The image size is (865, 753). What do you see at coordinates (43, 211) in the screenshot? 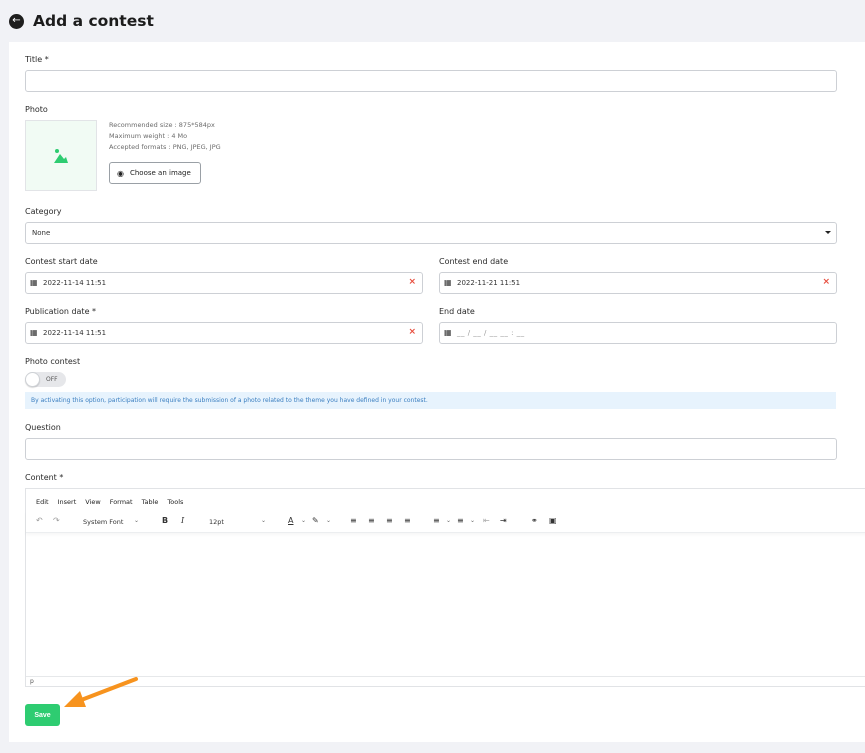
I see `category-label: Category` at bounding box center [43, 211].